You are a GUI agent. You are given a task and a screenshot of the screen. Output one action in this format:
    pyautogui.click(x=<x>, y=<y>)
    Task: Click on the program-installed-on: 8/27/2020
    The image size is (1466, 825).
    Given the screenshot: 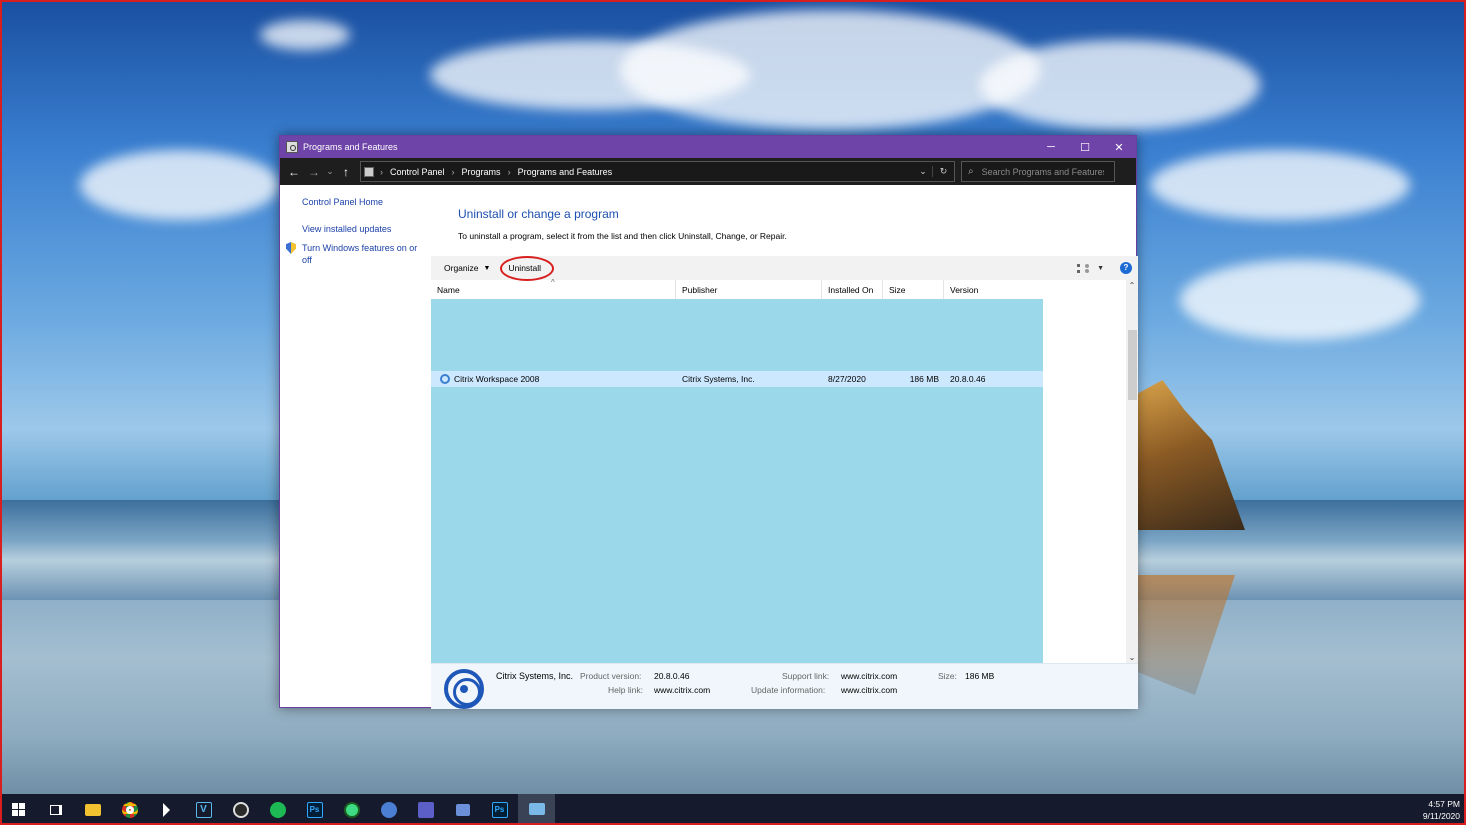 What is the action you would take?
    pyautogui.click(x=847, y=379)
    